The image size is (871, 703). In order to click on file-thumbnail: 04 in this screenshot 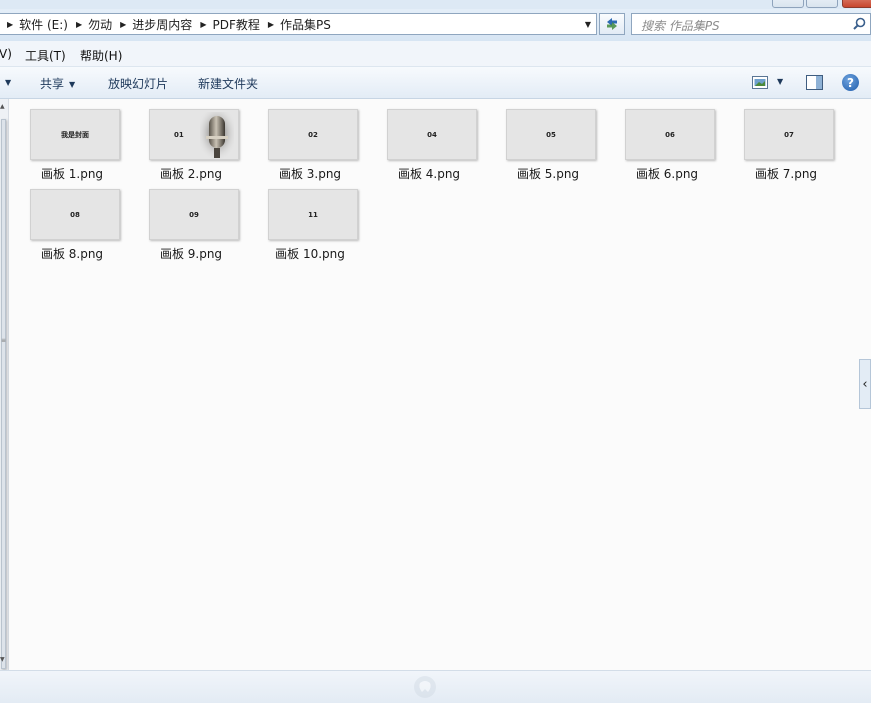, I will do `click(432, 134)`.